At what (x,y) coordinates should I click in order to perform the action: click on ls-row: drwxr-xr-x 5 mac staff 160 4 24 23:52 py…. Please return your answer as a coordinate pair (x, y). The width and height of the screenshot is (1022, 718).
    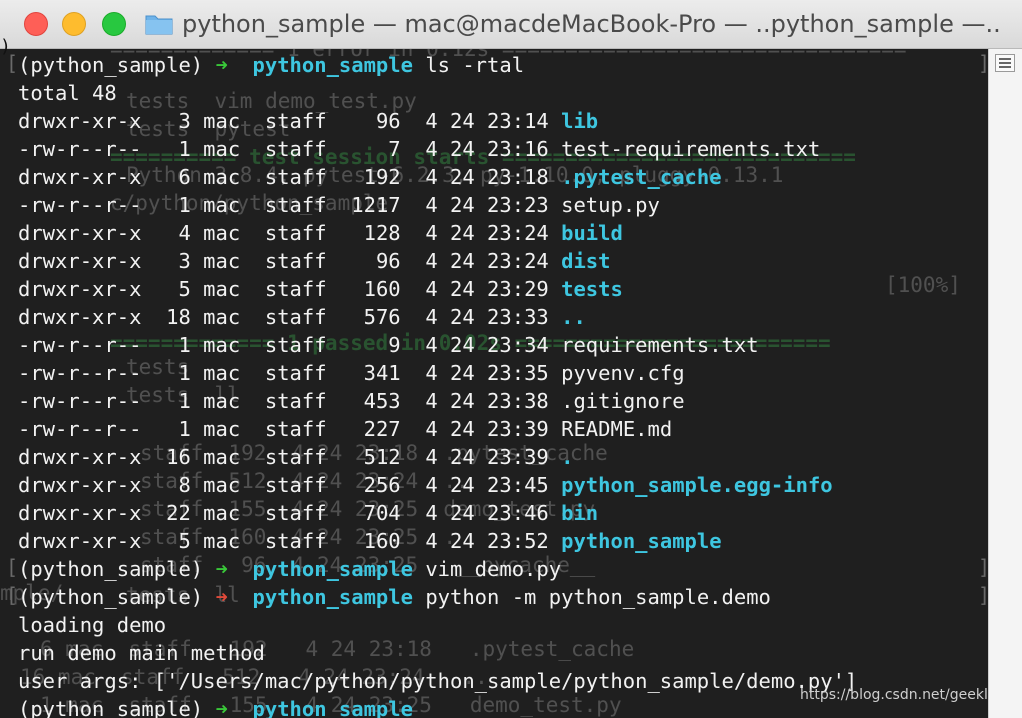
    Looking at the image, I should click on (437, 541).